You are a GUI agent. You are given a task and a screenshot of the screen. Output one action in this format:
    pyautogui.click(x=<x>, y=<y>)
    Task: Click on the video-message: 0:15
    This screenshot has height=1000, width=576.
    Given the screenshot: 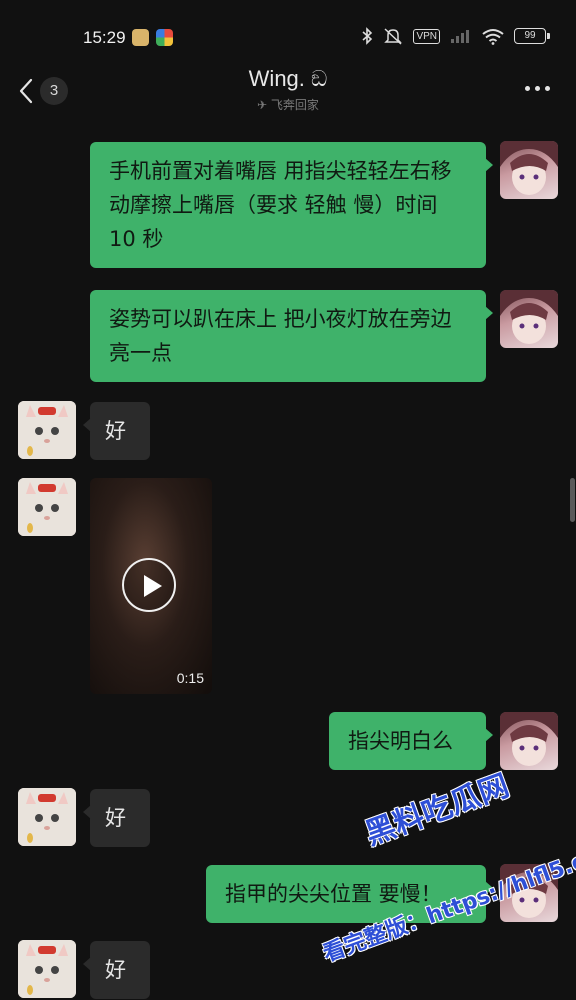 What is the action you would take?
    pyautogui.click(x=151, y=586)
    